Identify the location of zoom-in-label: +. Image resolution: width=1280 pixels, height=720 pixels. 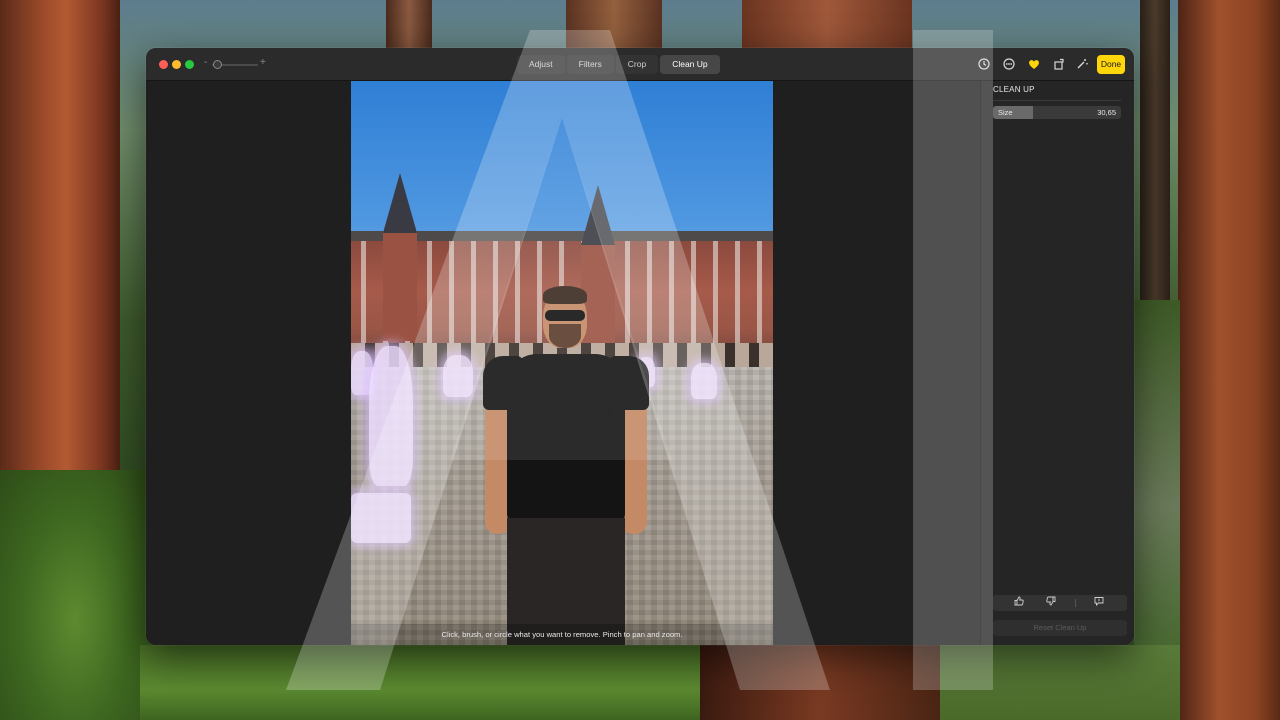
(263, 62).